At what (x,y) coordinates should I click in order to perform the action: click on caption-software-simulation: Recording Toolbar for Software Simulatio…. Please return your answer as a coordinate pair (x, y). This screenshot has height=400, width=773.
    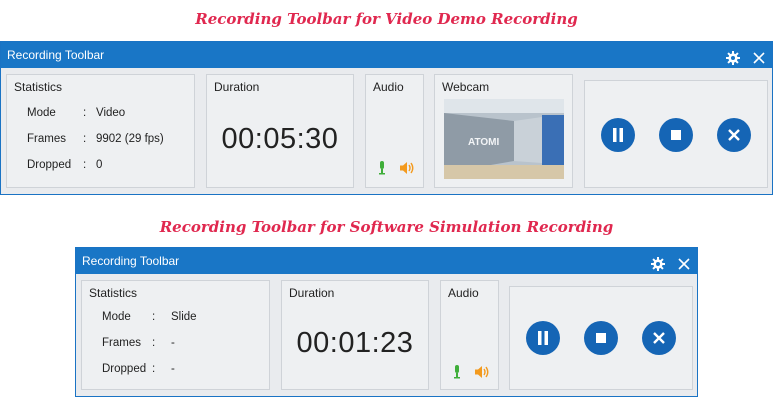
    Looking at the image, I should click on (386, 227).